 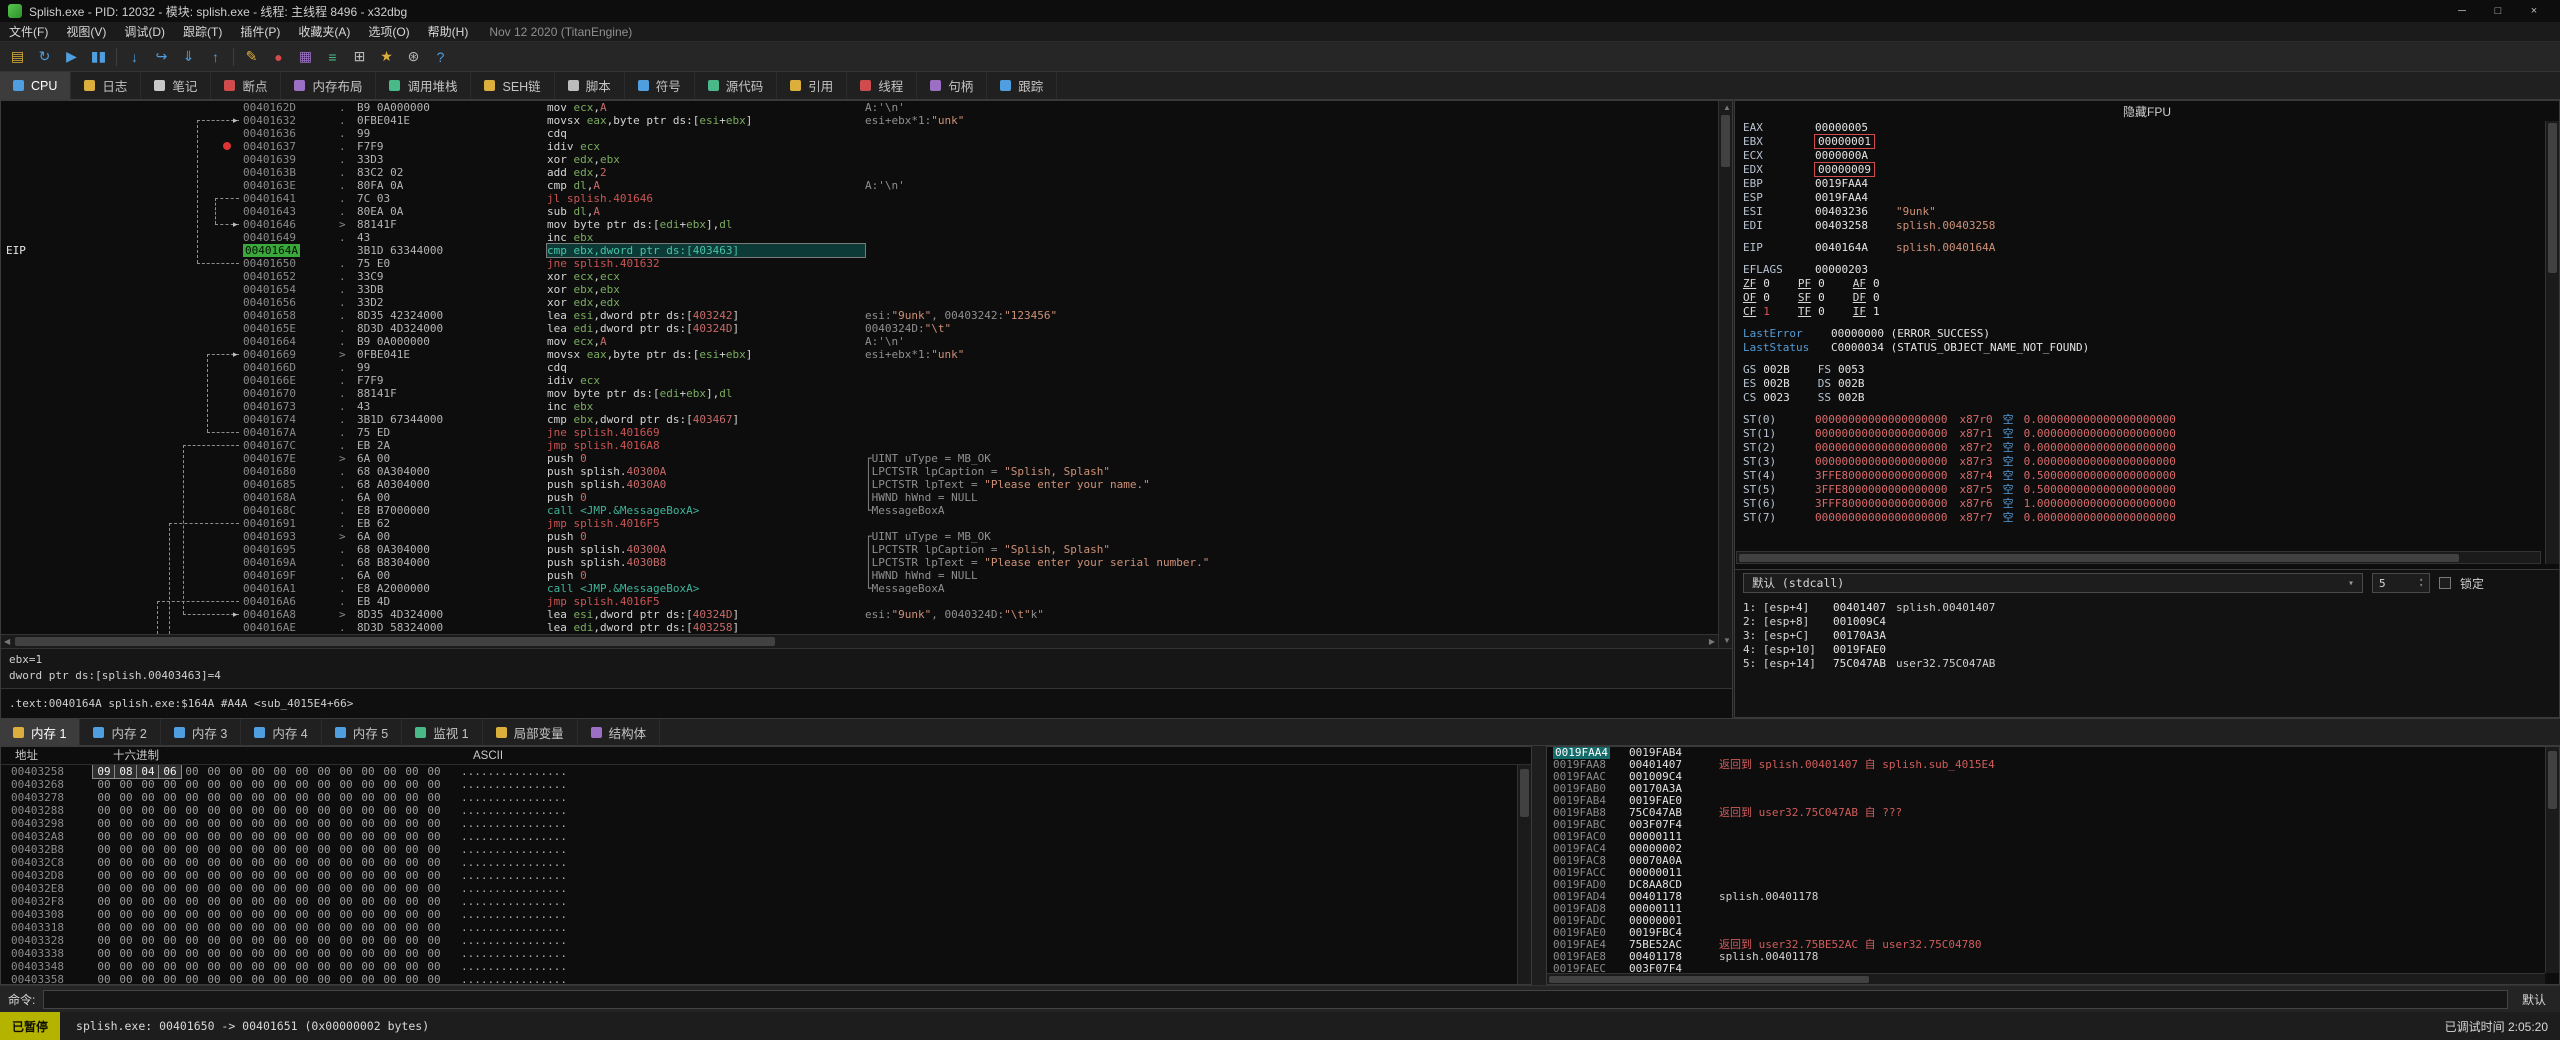 What do you see at coordinates (2142, 198) in the screenshot?
I see `register-esp: ESP 0019FAA4` at bounding box center [2142, 198].